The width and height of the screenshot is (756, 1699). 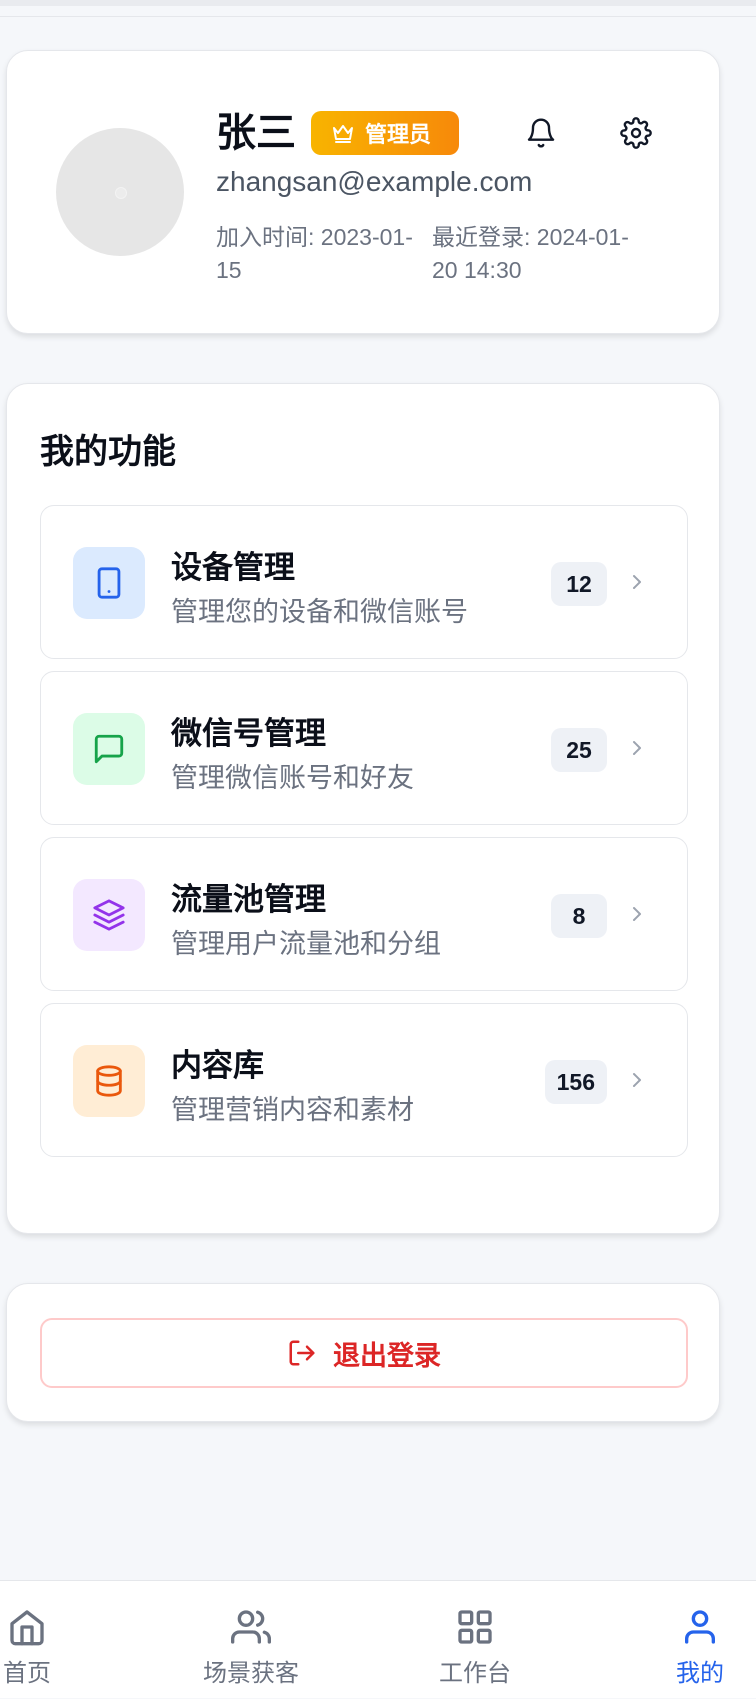 I want to click on logout-label: 退出登录, so click(x=387, y=1355).